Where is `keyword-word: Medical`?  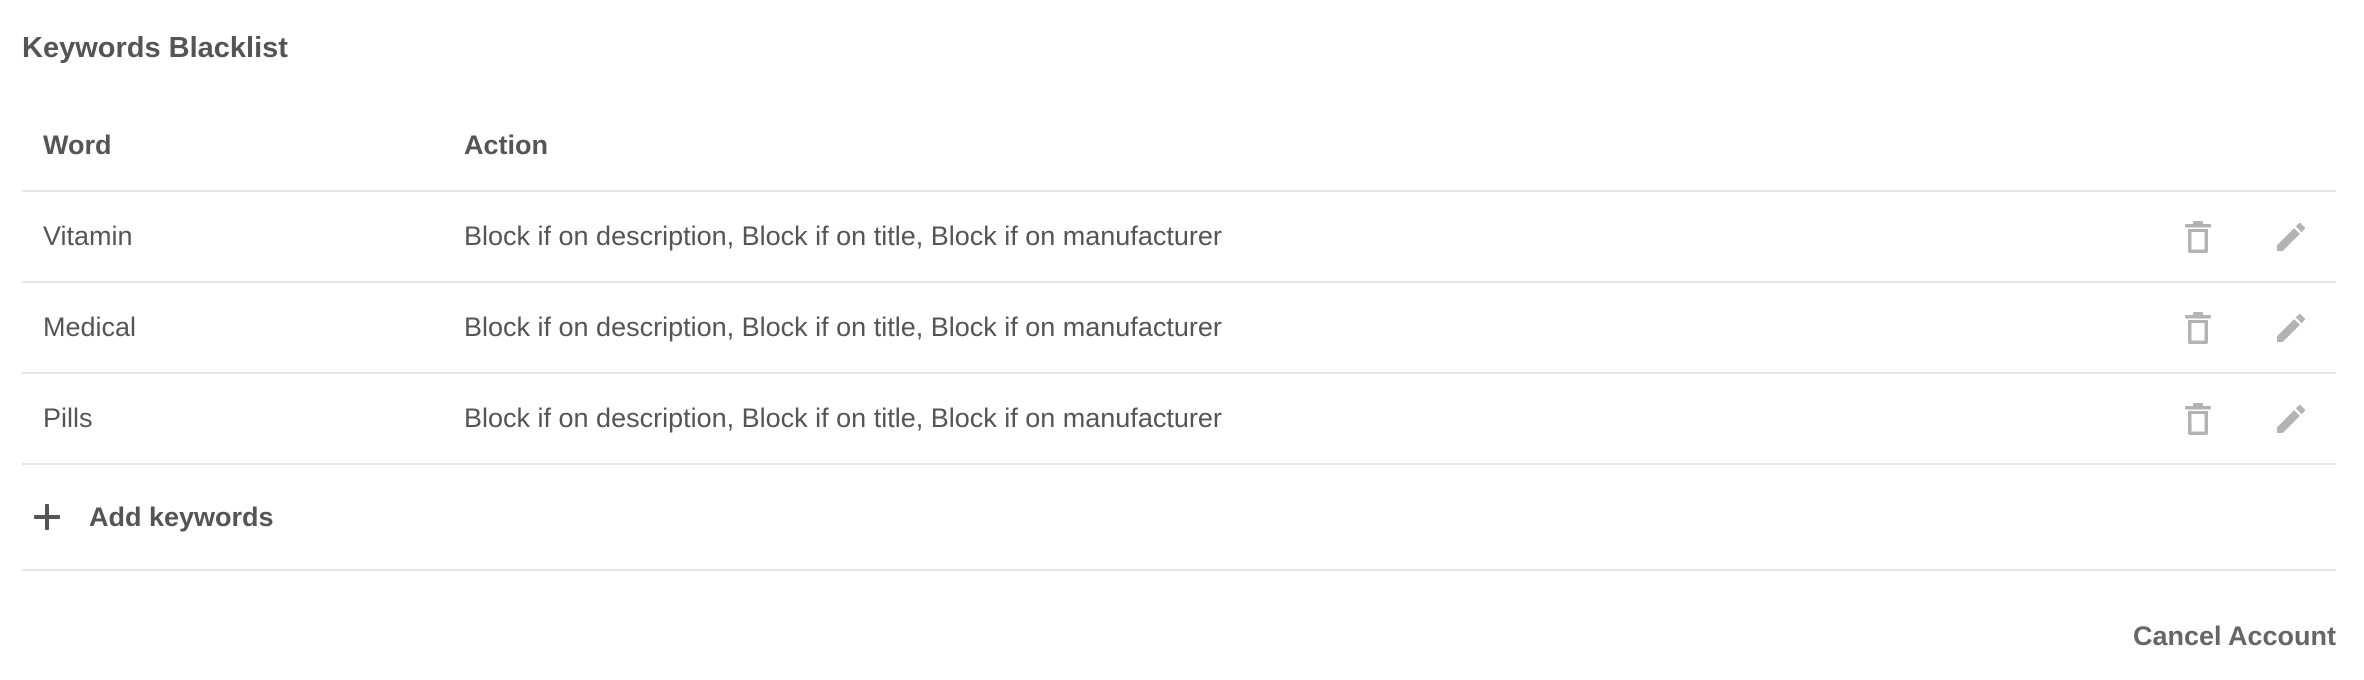
keyword-word: Medical is located at coordinates (90, 327).